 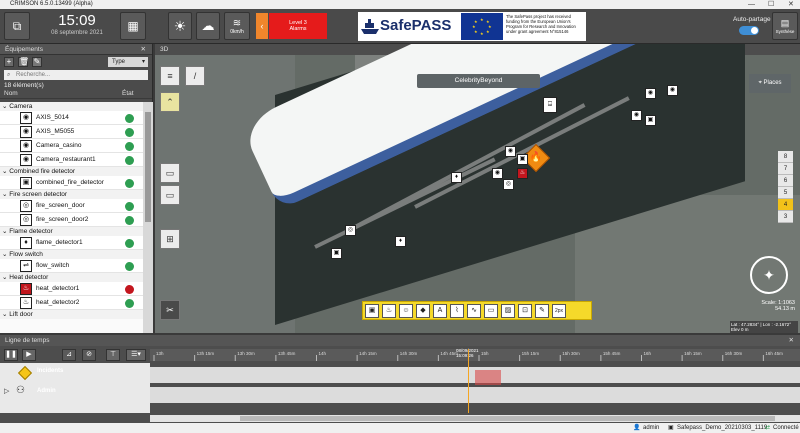 What do you see at coordinates (751, 4) in the screenshot?
I see `minimize-button: —` at bounding box center [751, 4].